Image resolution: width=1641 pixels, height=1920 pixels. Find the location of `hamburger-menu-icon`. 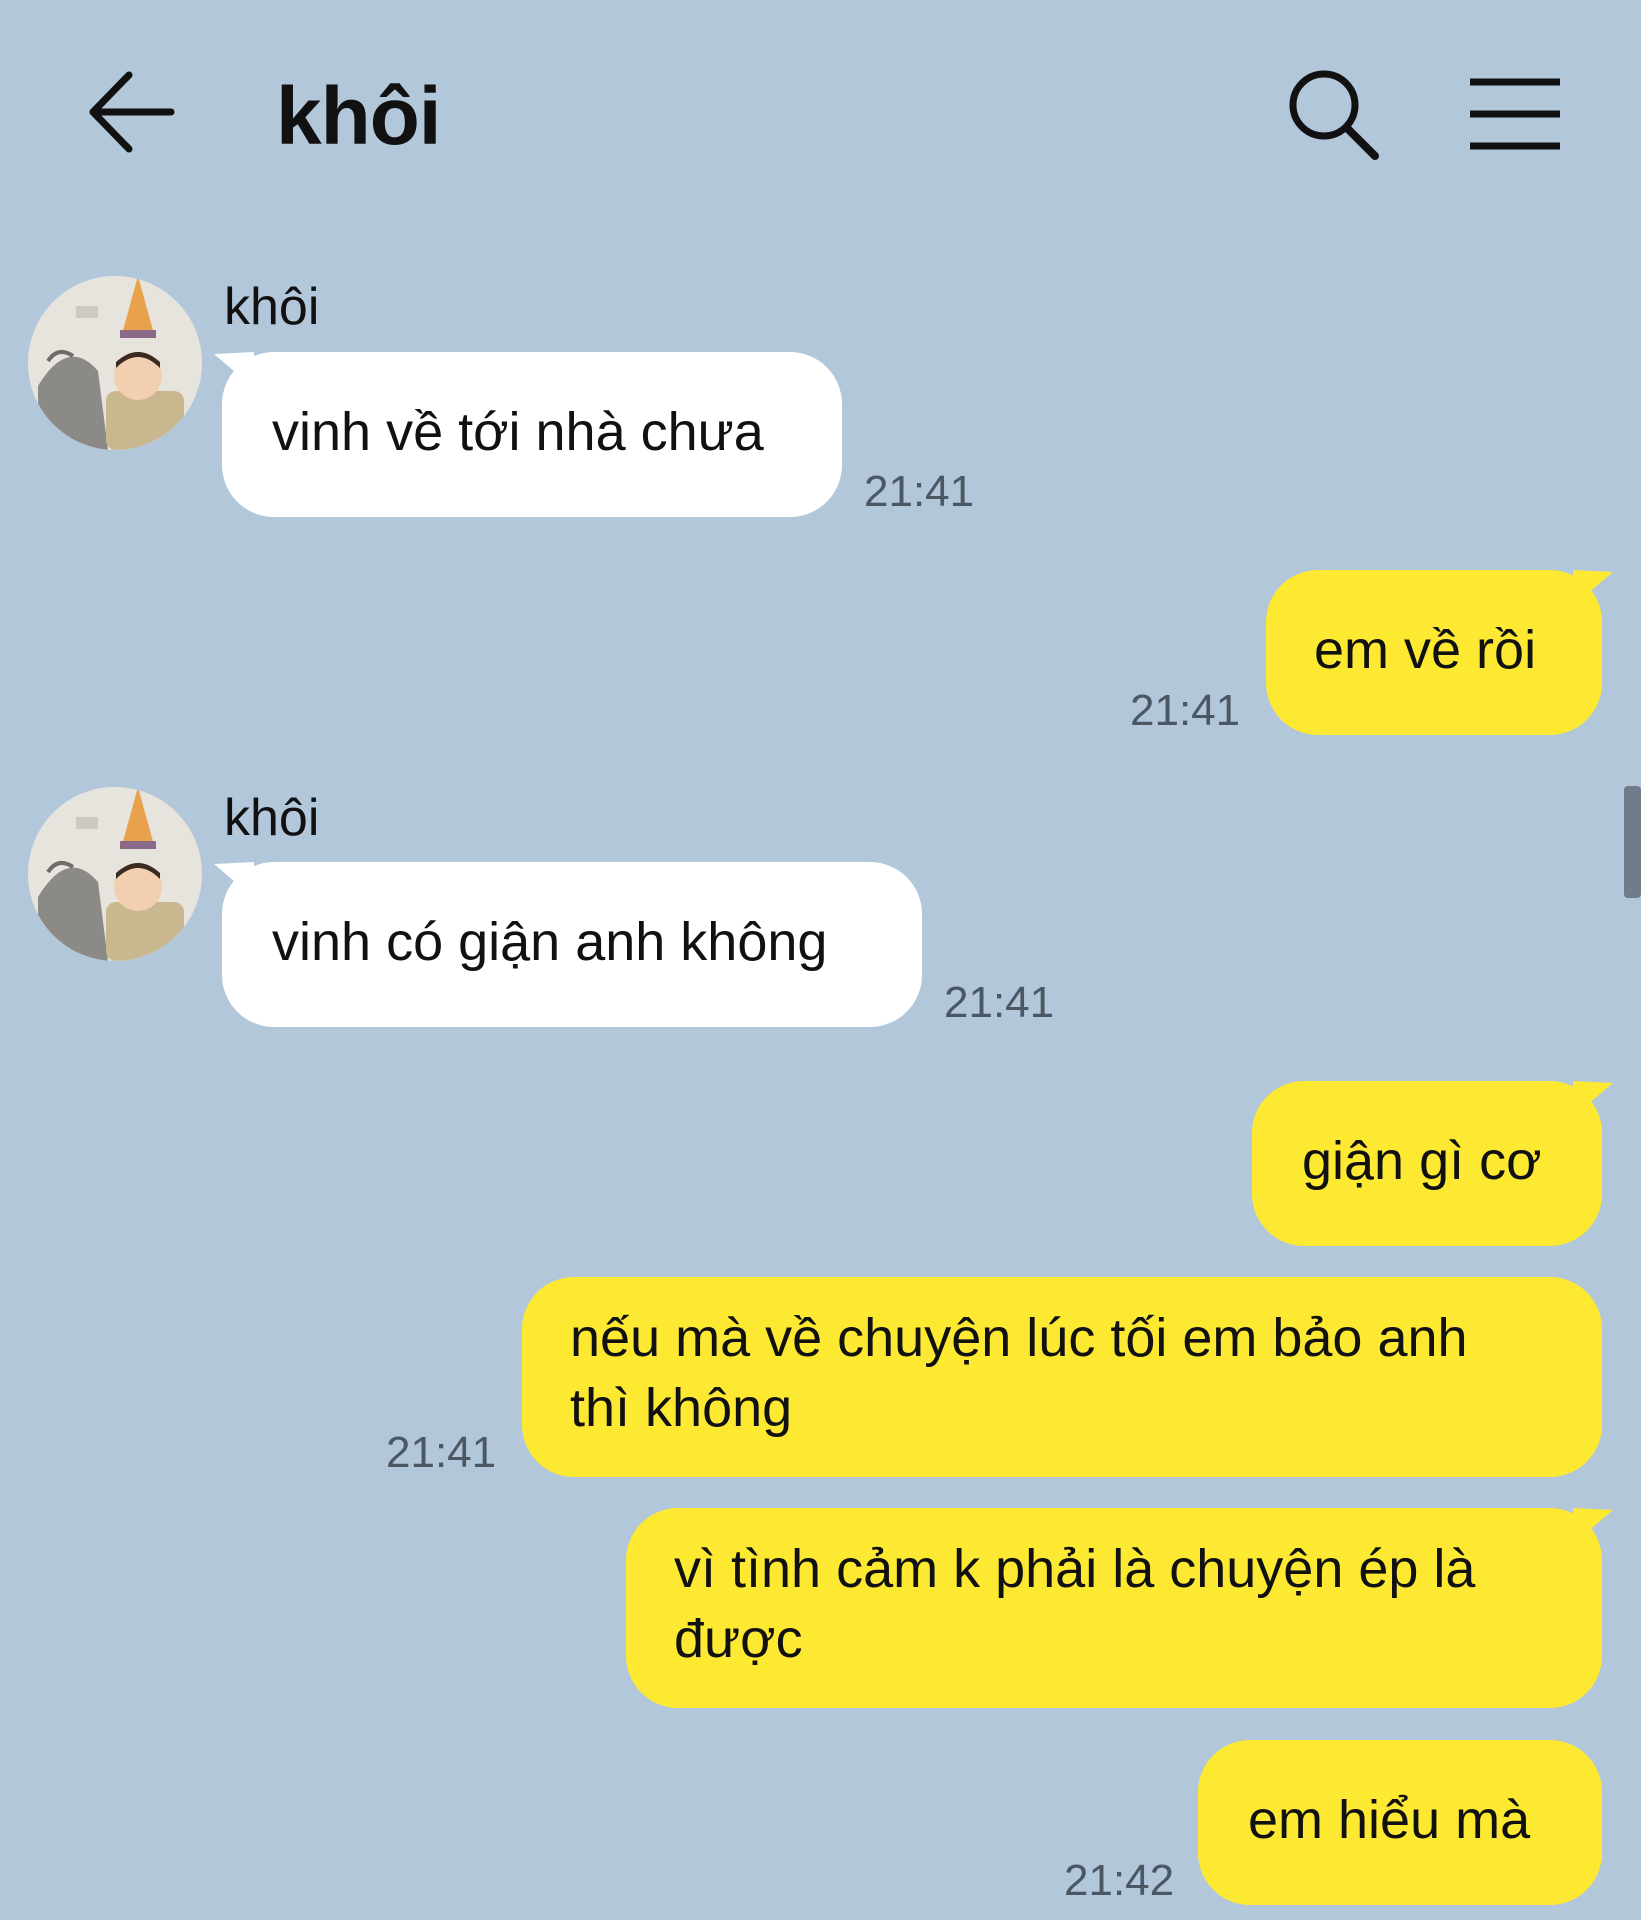

hamburger-menu-icon is located at coordinates (1515, 114).